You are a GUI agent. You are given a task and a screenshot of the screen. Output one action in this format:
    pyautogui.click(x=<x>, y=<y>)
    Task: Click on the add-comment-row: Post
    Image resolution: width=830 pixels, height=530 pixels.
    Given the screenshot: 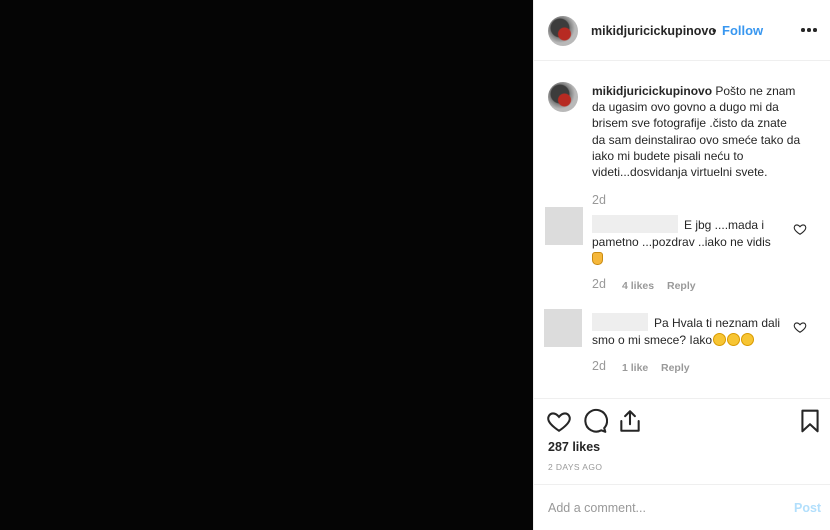 What is the action you would take?
    pyautogui.click(x=682, y=507)
    